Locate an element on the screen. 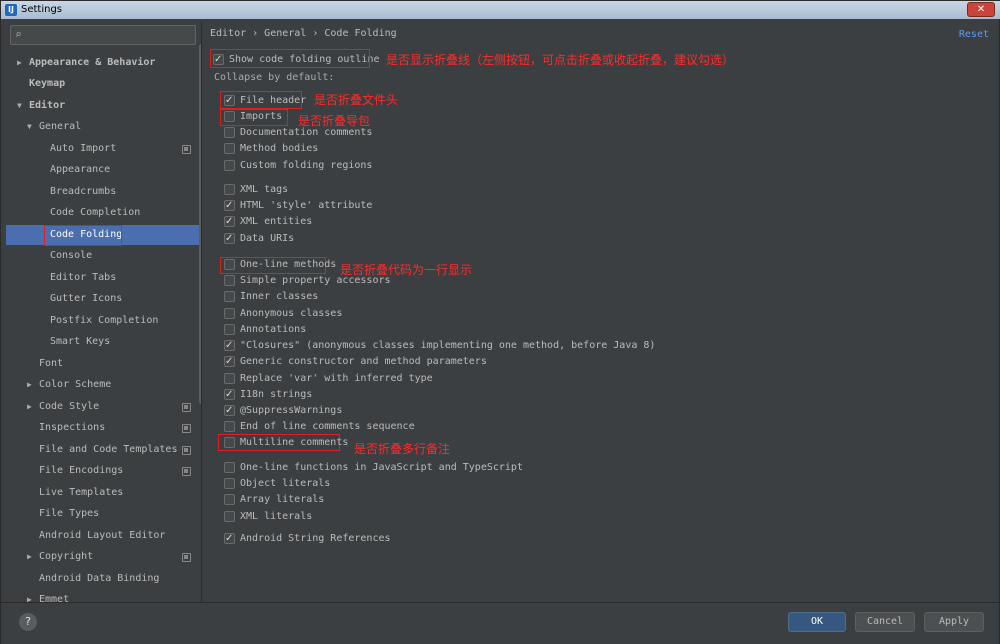 The width and height of the screenshot is (1000, 644). ok-button: OK is located at coordinates (817, 622).